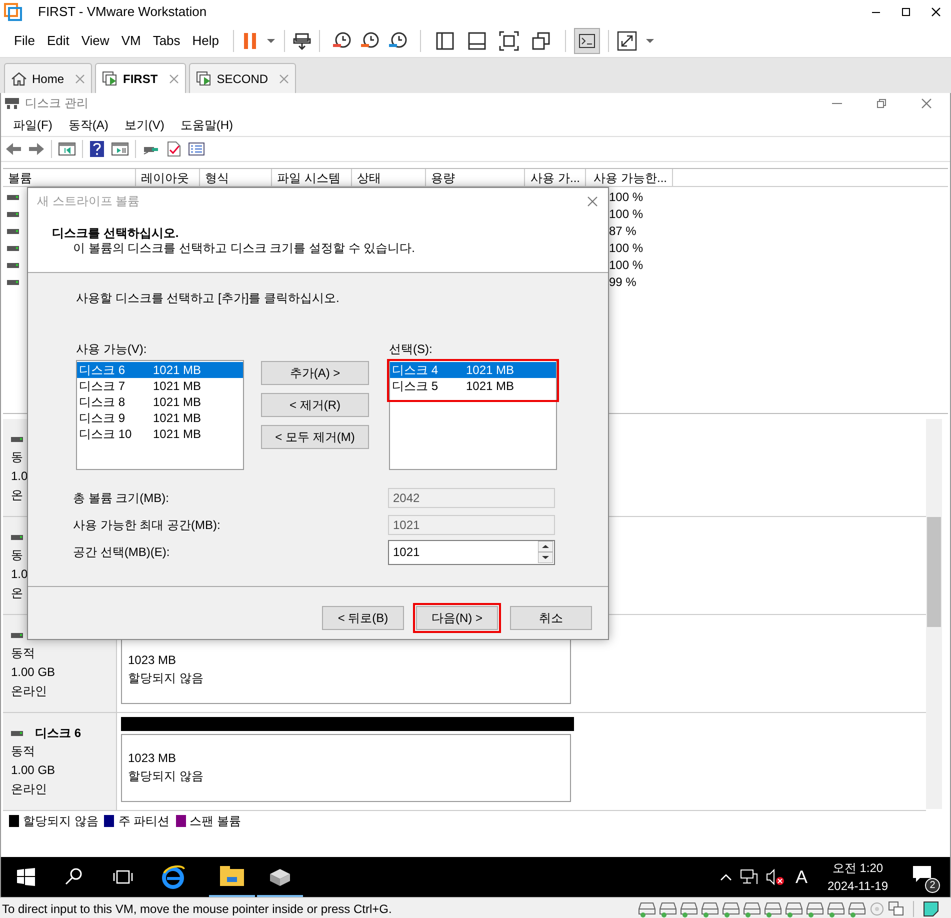 This screenshot has width=951, height=918. Describe the element at coordinates (121, 498) in the screenshot. I see `field-label: 총 볼륨 크기(MB):` at that location.